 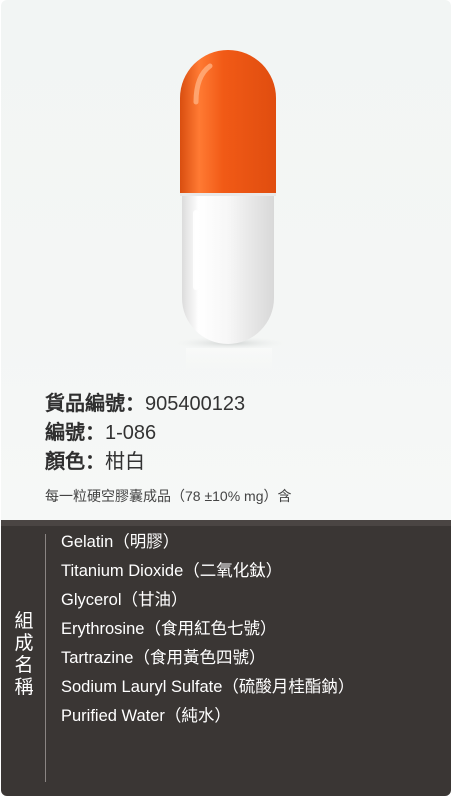 What do you see at coordinates (195, 404) in the screenshot?
I see `item-number-value: 905400123` at bounding box center [195, 404].